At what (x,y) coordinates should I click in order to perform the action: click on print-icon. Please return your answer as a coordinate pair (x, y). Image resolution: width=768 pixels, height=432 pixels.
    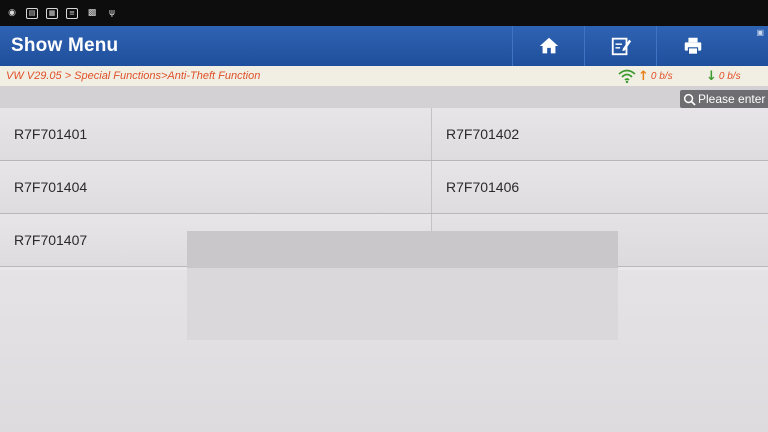
    Looking at the image, I should click on (692, 46).